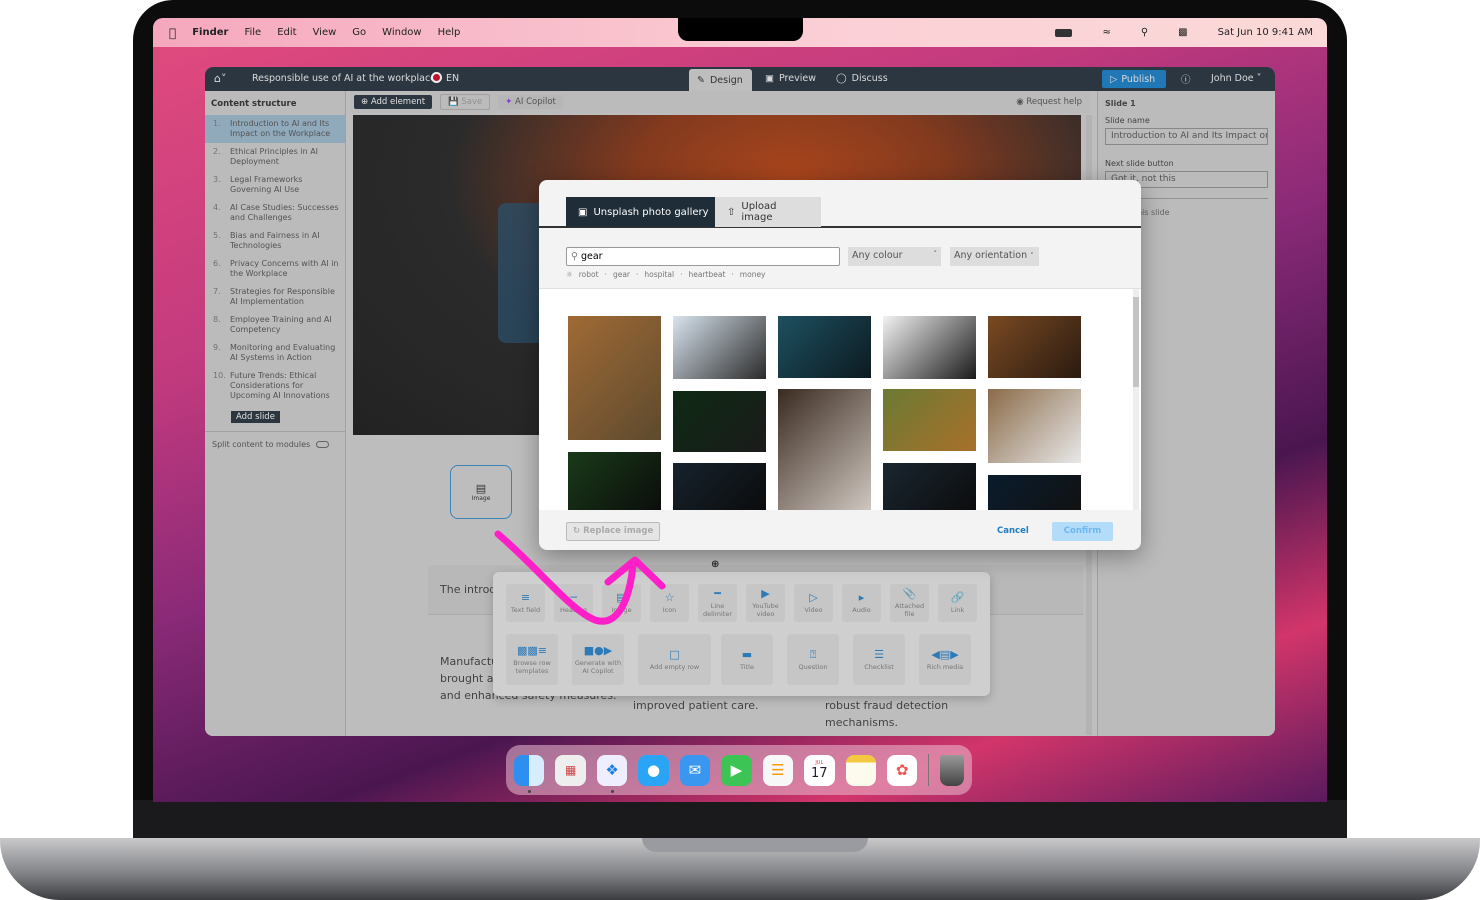  What do you see at coordinates (707, 274) in the screenshot?
I see `suggestion-link: heartbeat` at bounding box center [707, 274].